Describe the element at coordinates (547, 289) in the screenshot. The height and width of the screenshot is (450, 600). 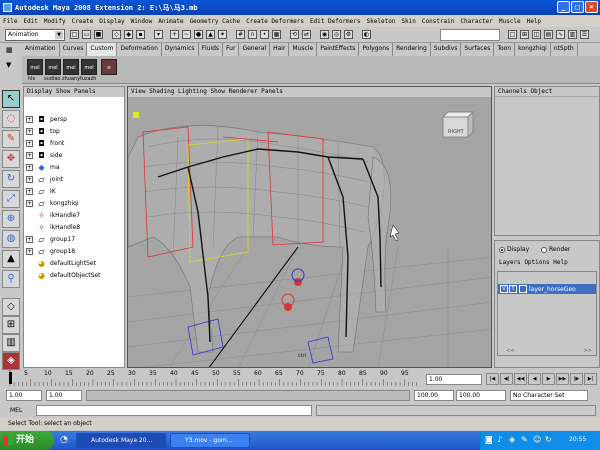
I see `layer-row: V T layer_horseGeo` at that location.